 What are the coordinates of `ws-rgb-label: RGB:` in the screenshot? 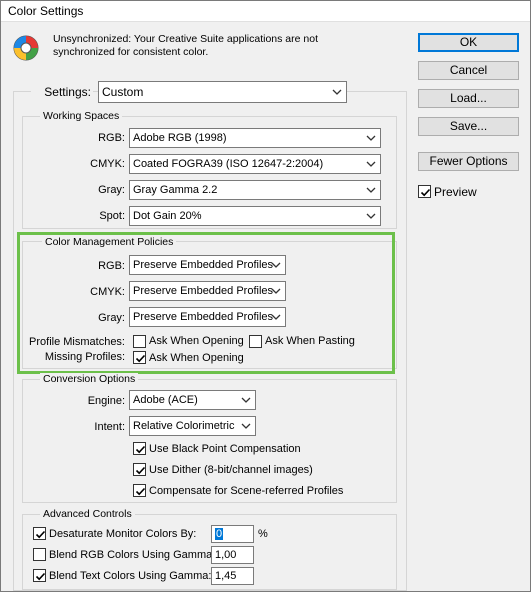 It's located at (111, 138).